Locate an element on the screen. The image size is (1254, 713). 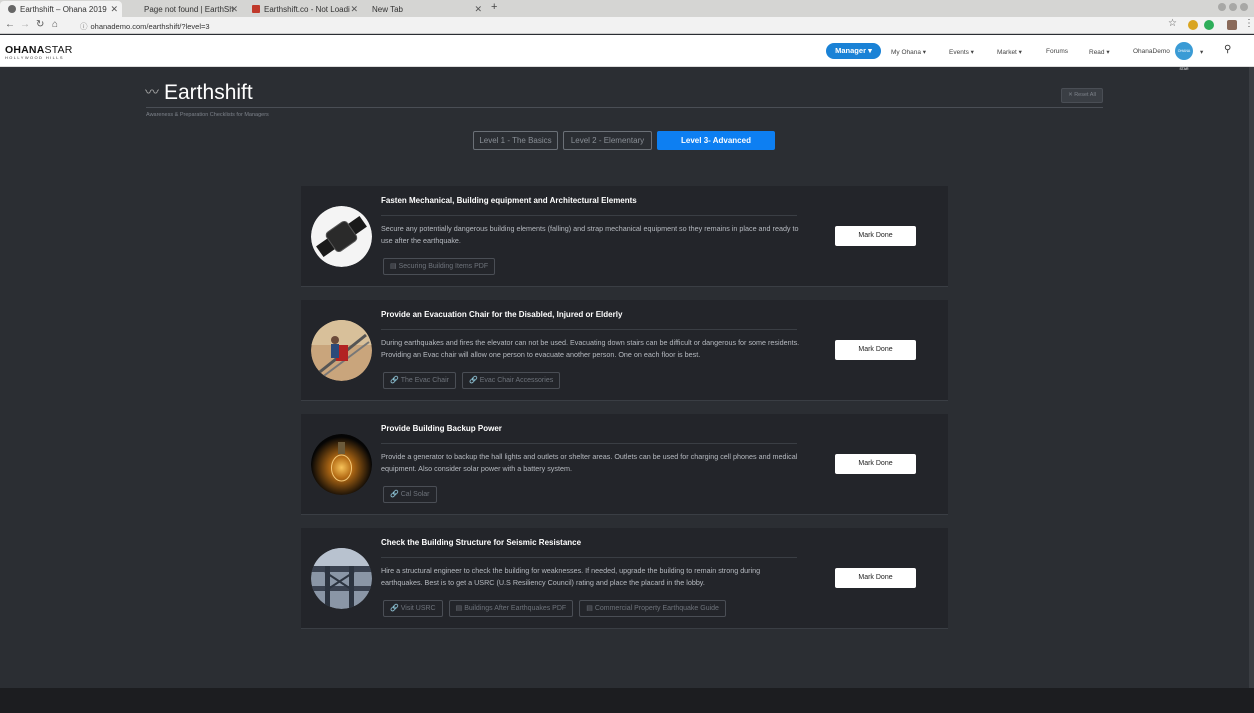
nav-user: OhanaDemo is located at coordinates (1151, 51).